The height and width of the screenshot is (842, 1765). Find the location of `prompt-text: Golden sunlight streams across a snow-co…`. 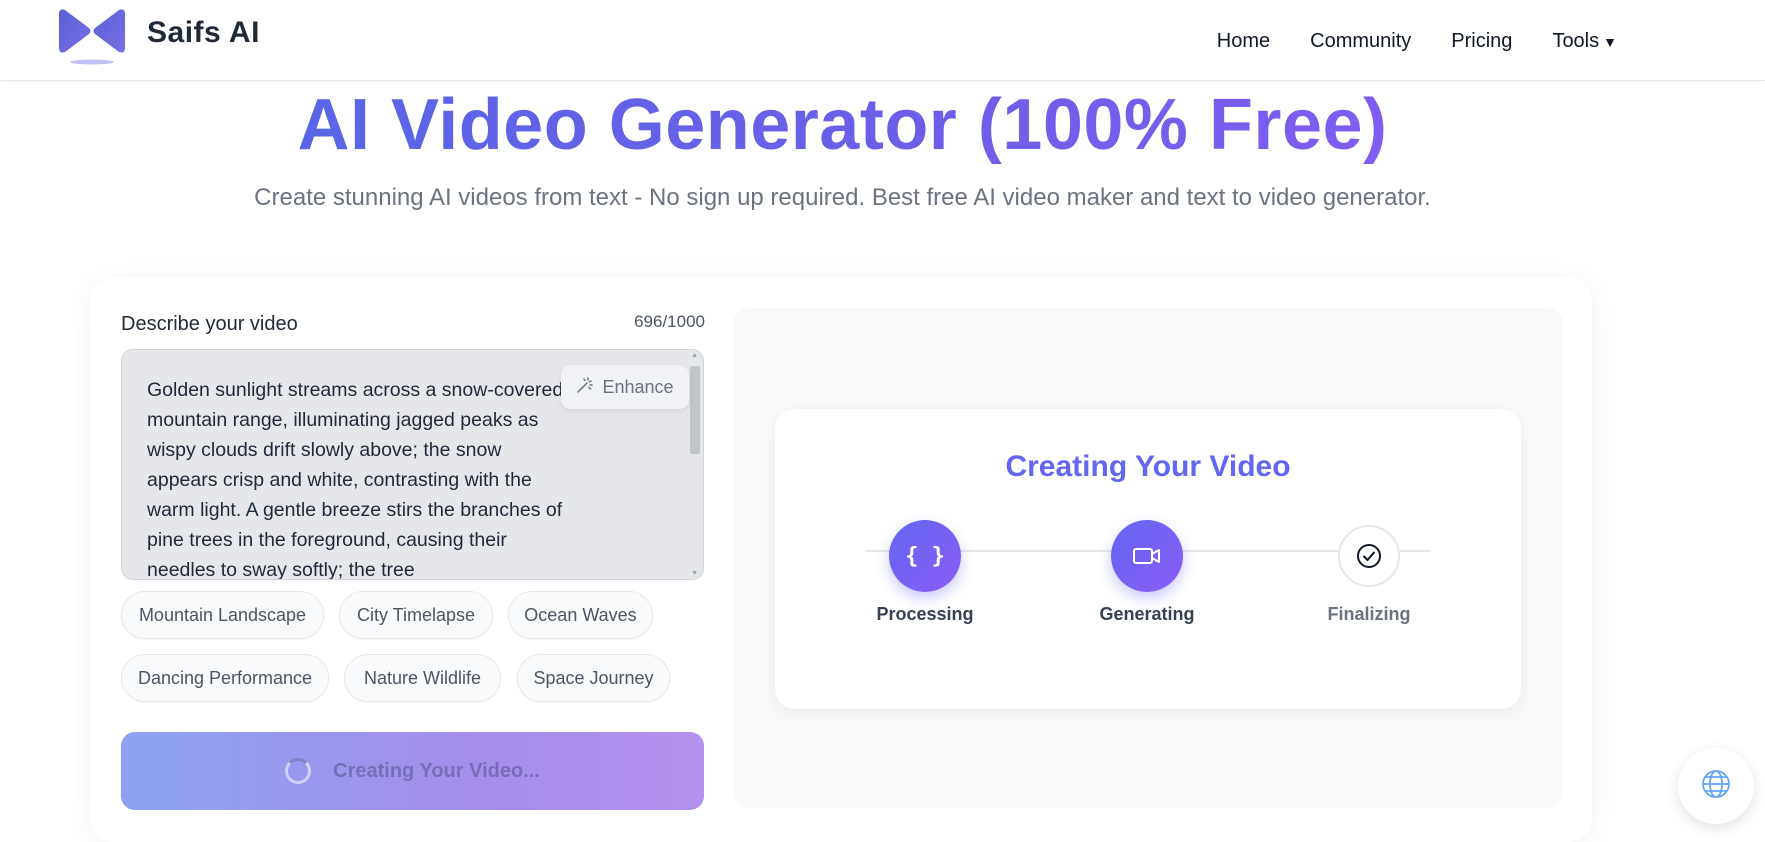

prompt-text: Golden sunlight streams across a snow-co… is located at coordinates (355, 479).